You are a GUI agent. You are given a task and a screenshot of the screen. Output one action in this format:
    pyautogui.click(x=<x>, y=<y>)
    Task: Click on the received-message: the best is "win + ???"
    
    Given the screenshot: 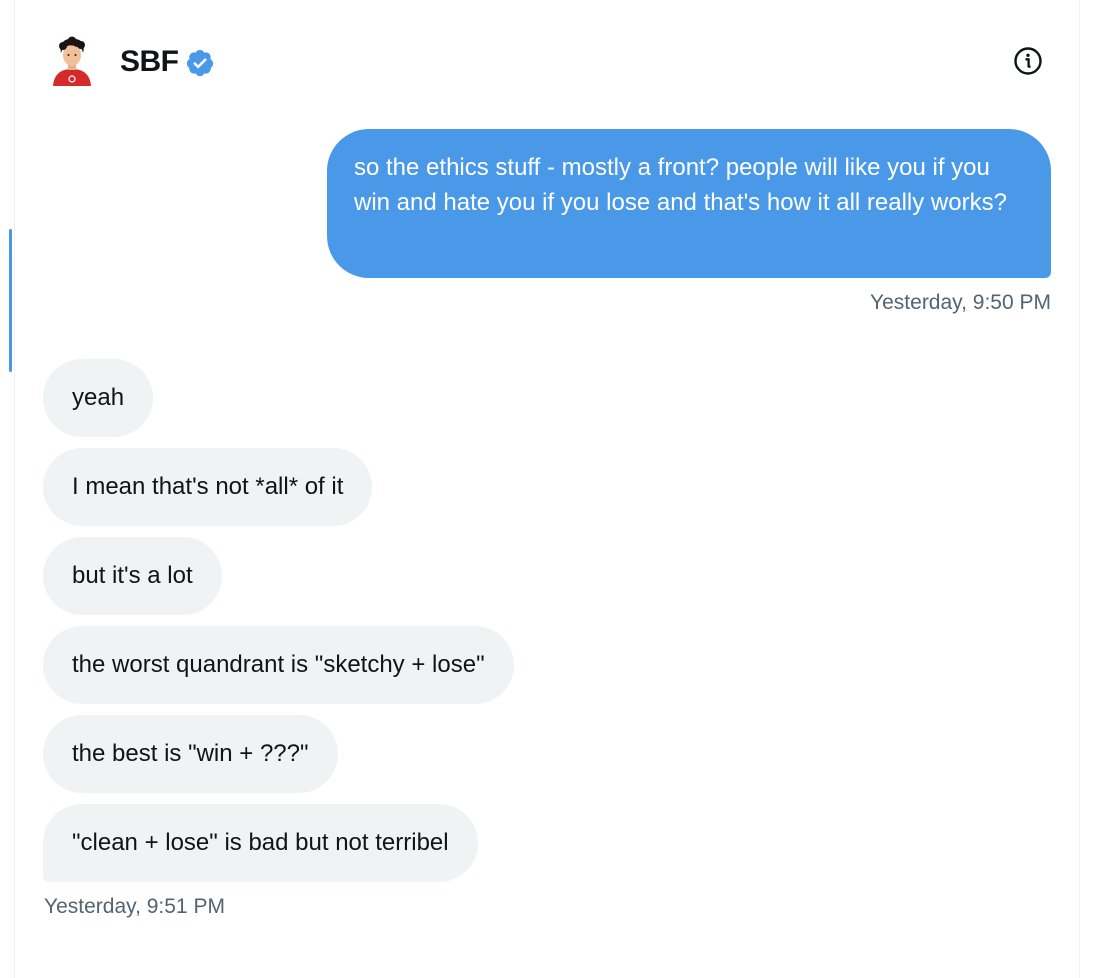 What is the action you would take?
    pyautogui.click(x=190, y=754)
    